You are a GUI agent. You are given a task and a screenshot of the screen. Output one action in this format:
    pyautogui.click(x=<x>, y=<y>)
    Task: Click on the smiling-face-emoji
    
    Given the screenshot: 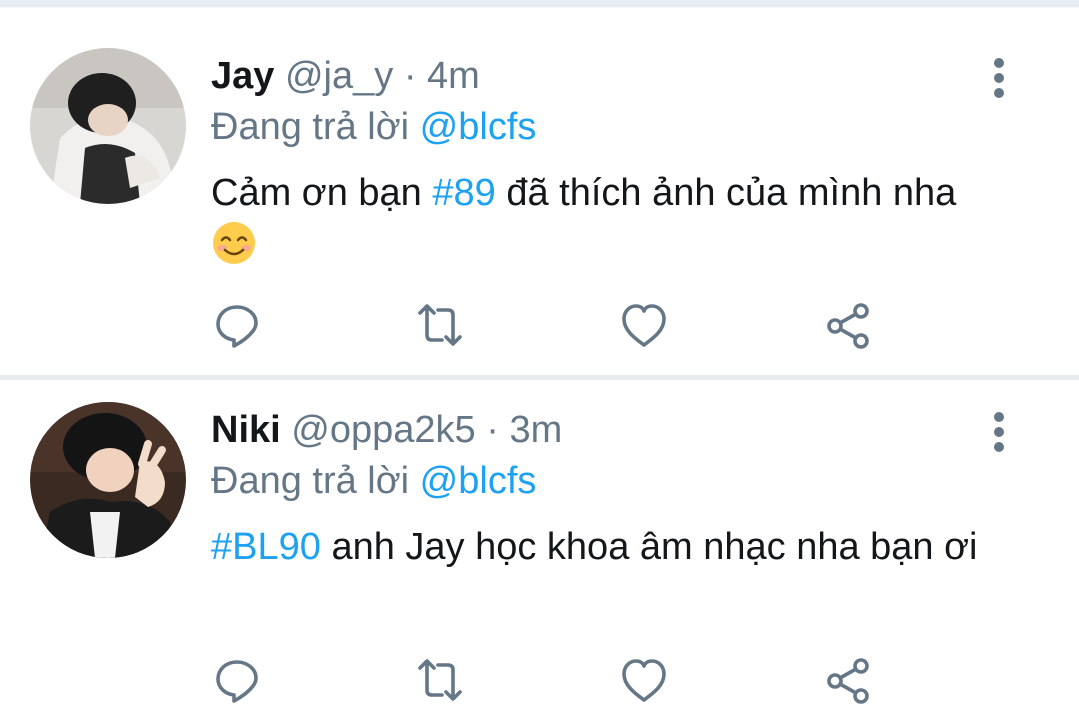 What is the action you would take?
    pyautogui.click(x=234, y=250)
    